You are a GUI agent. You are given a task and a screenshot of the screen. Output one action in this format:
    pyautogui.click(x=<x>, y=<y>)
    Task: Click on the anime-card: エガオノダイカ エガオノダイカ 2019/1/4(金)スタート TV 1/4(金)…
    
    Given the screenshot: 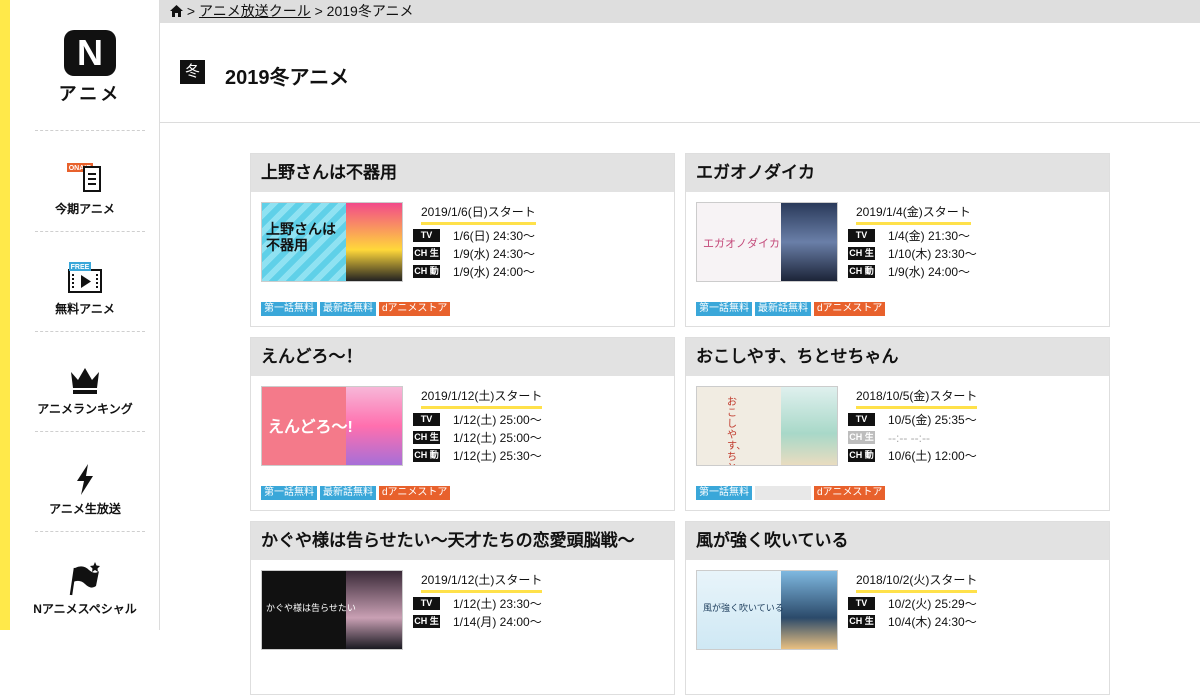 What is the action you would take?
    pyautogui.click(x=897, y=240)
    